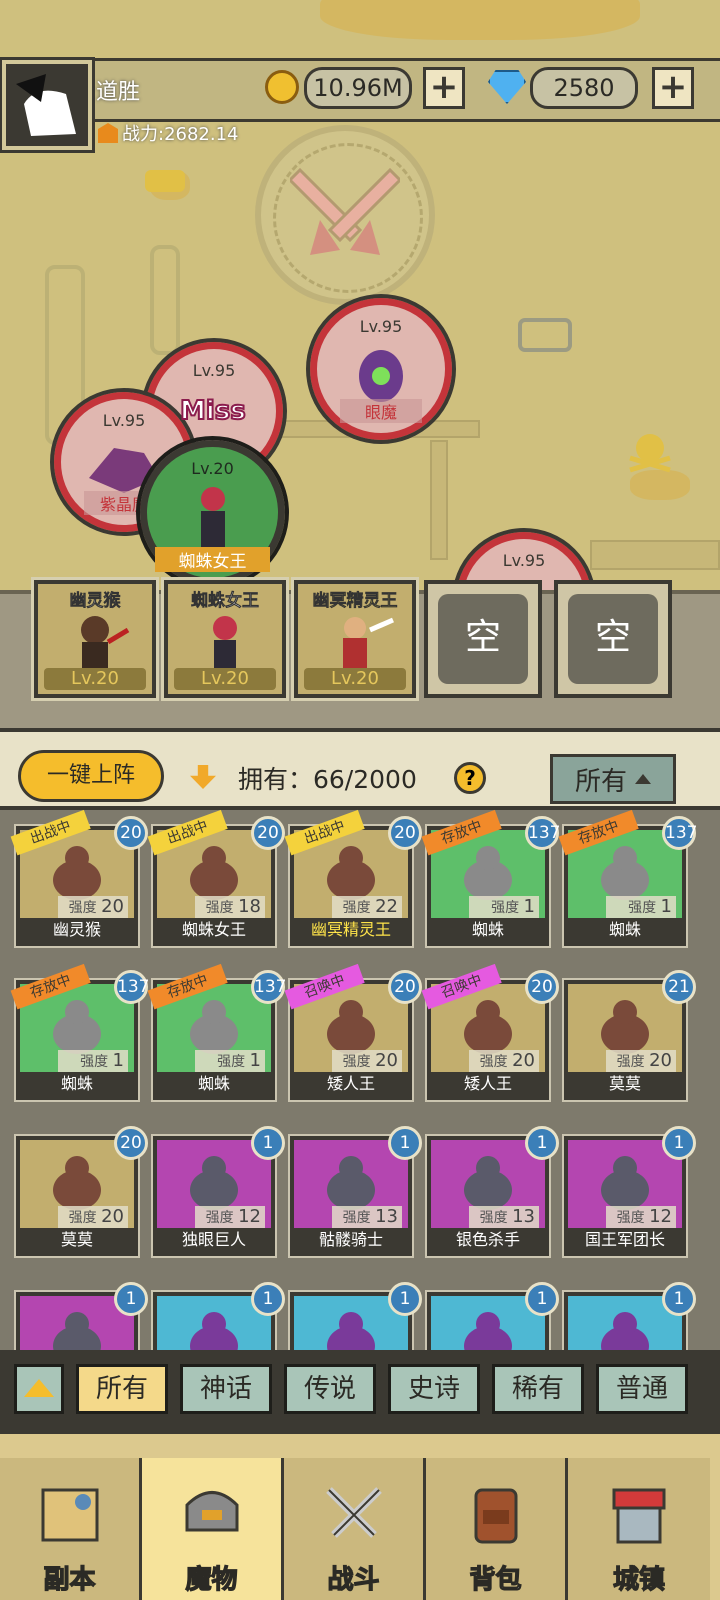  I want to click on nav-monsters: 魔物, so click(213, 1529).